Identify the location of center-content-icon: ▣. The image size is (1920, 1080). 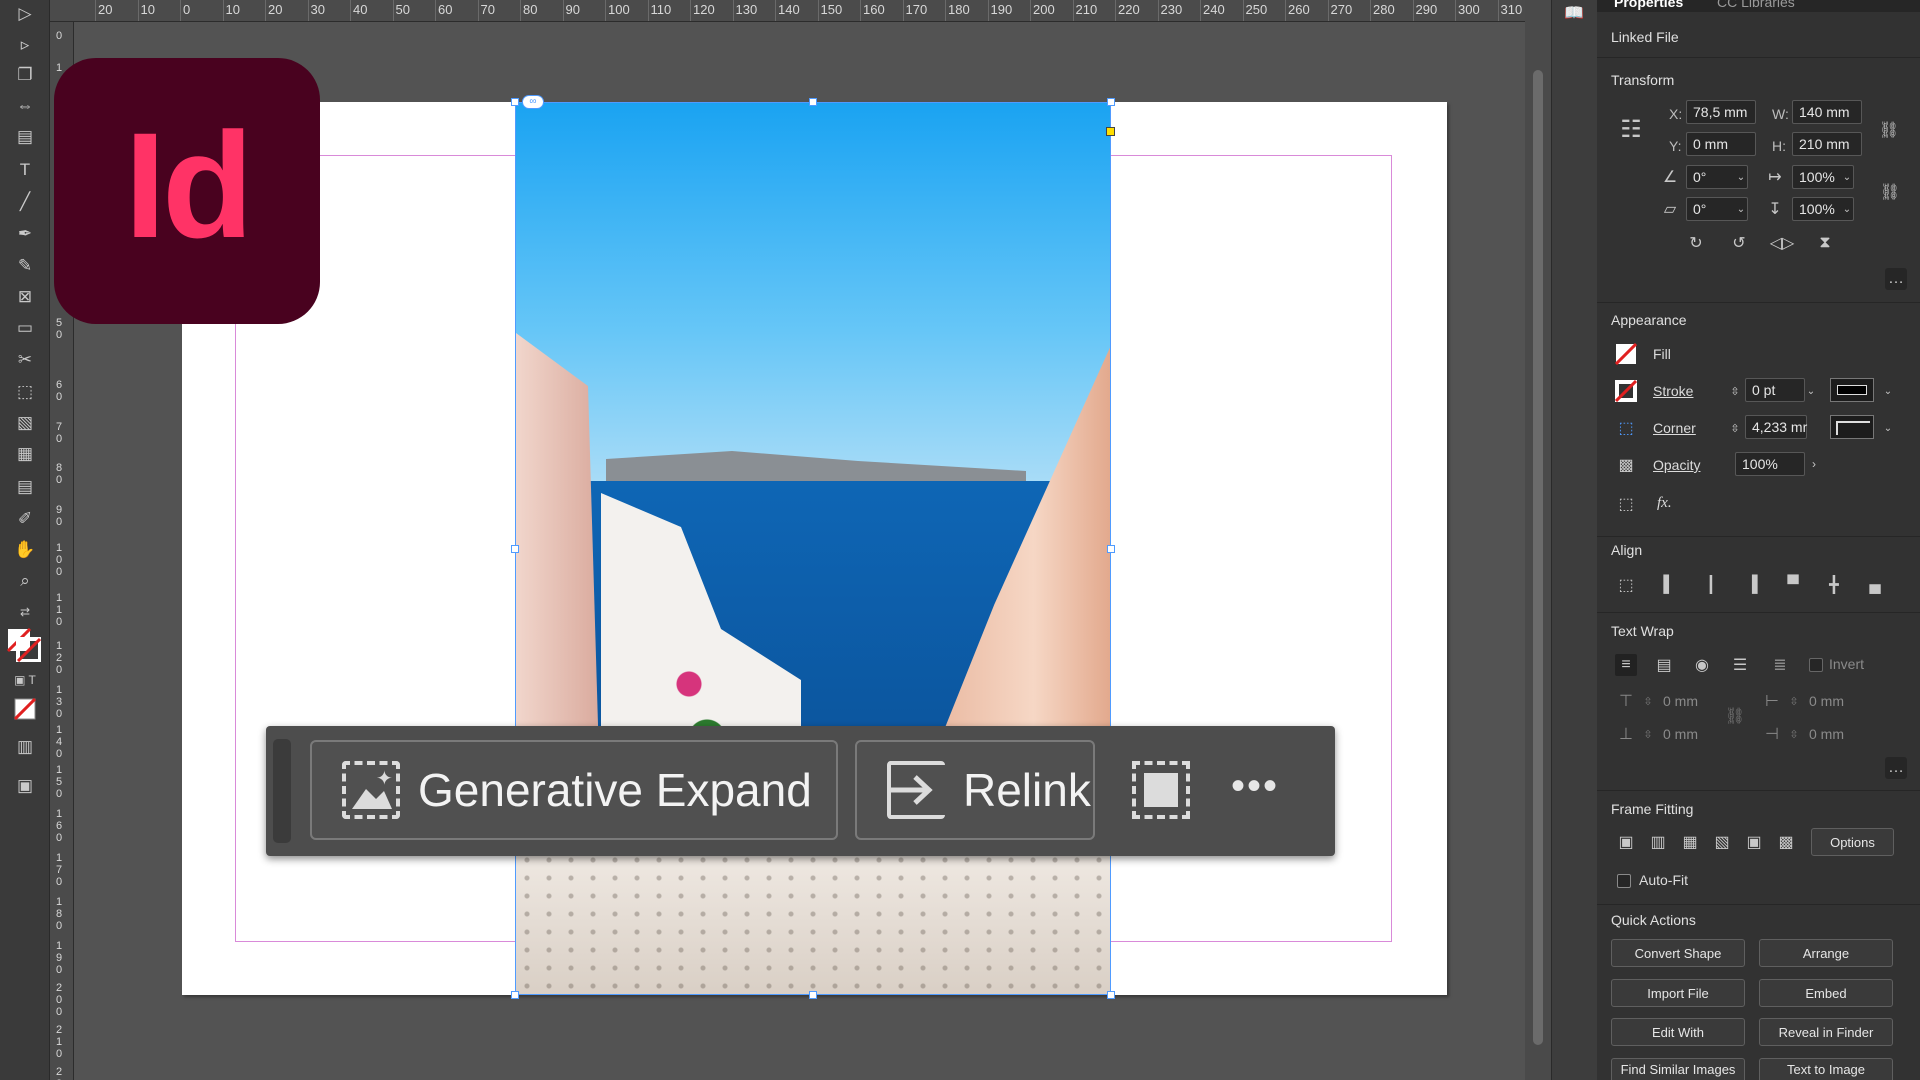
(1754, 842).